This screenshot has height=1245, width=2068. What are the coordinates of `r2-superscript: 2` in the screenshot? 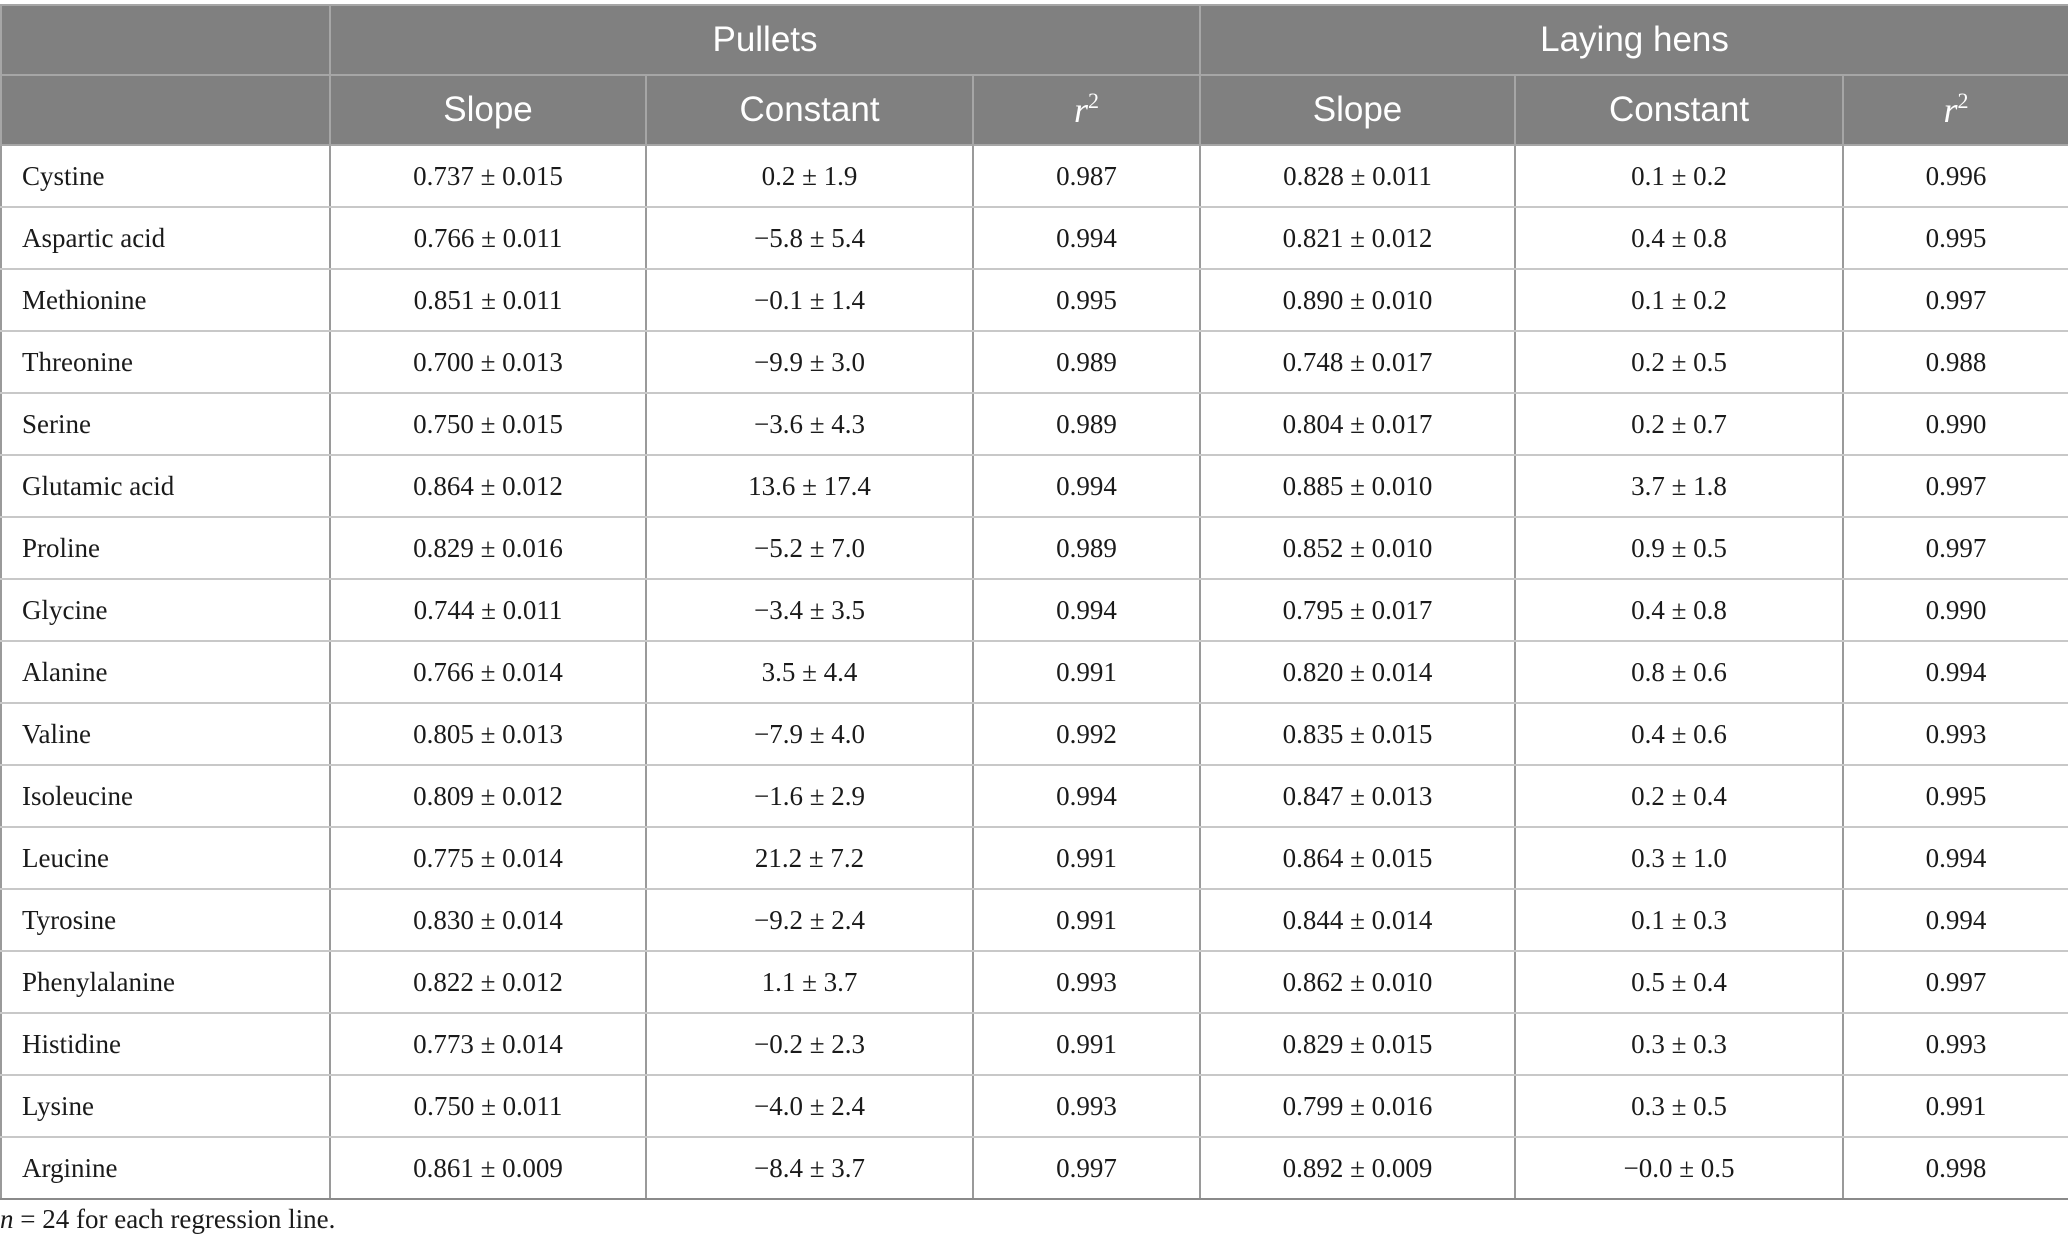 It's located at (1963, 100).